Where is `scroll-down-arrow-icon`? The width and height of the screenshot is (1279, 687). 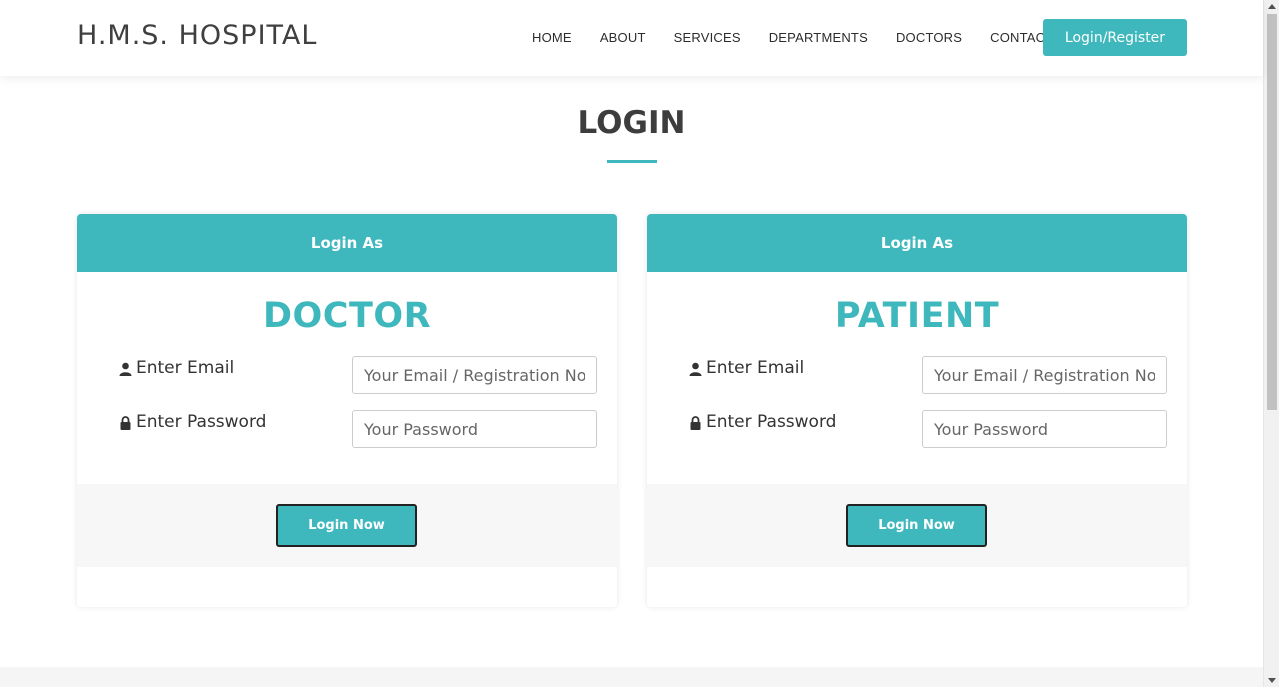
scroll-down-arrow-icon is located at coordinates (1272, 680).